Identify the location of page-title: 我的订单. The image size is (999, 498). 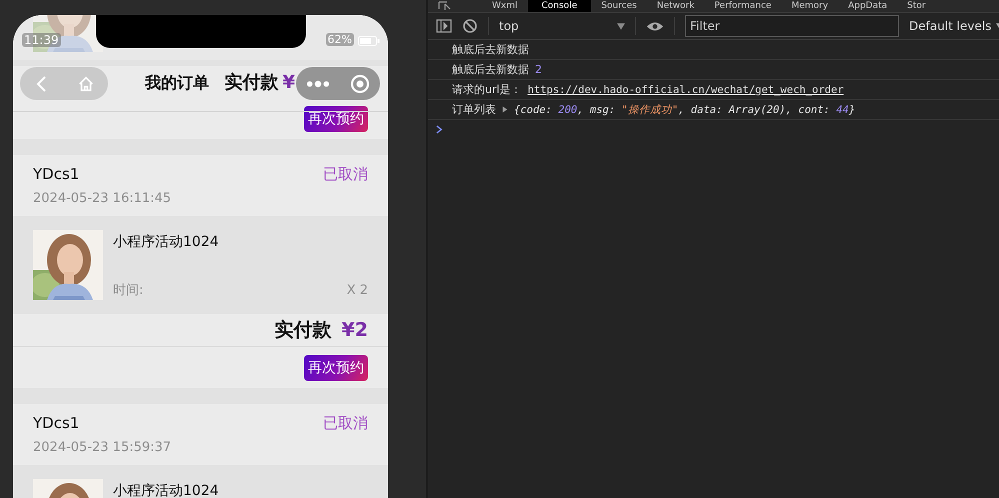
(177, 83).